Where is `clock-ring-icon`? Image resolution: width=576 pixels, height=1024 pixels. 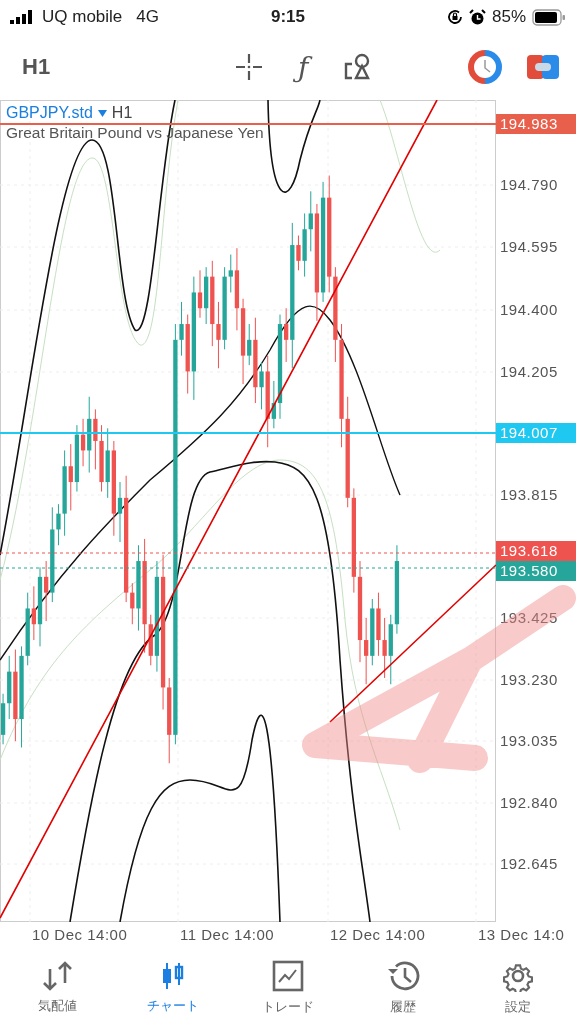
clock-ring-icon is located at coordinates (485, 67).